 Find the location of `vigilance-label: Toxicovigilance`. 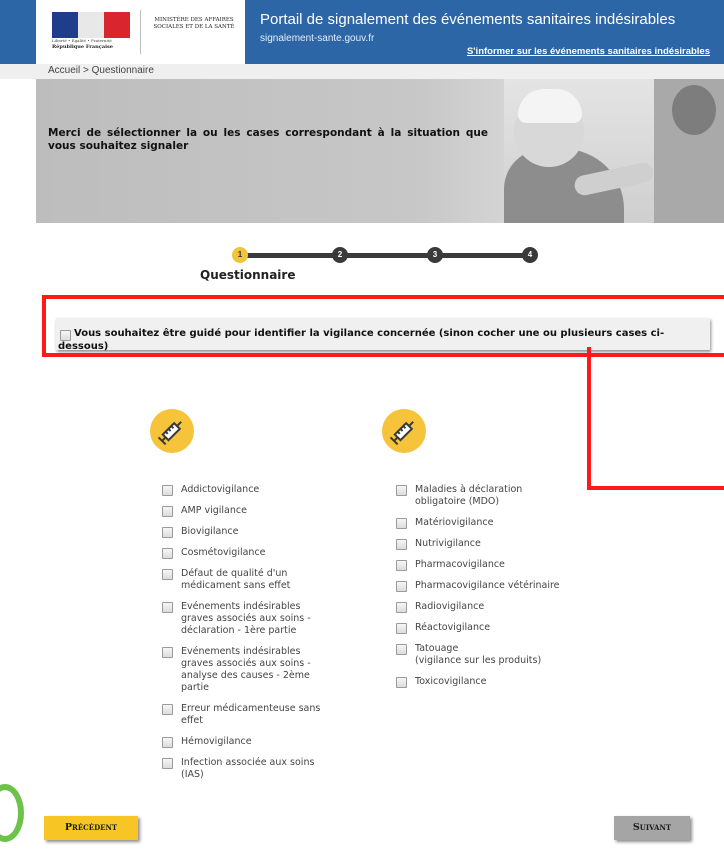

vigilance-label: Toxicovigilance is located at coordinates (501, 682).